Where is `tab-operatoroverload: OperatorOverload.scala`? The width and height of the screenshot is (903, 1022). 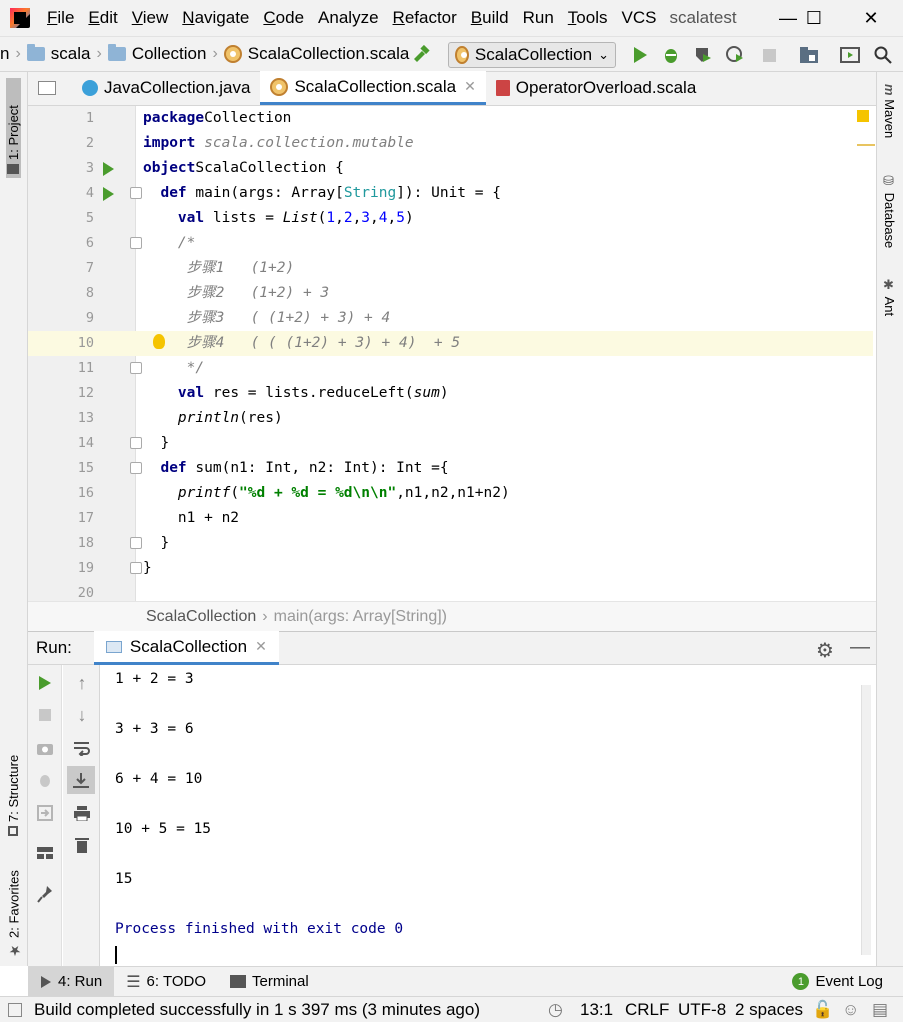
tab-operatoroverload: OperatorOverload.scala is located at coordinates (596, 88).